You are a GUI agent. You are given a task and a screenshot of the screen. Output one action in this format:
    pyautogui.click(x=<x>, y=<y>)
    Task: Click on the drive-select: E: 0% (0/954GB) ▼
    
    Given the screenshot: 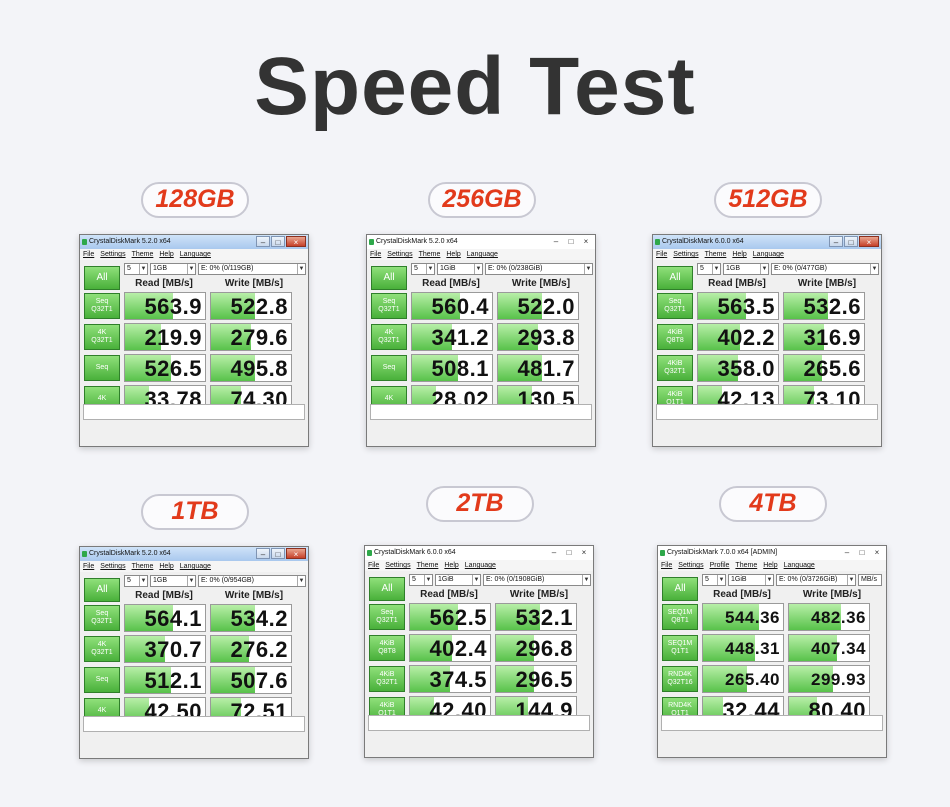 What is the action you would take?
    pyautogui.click(x=252, y=581)
    